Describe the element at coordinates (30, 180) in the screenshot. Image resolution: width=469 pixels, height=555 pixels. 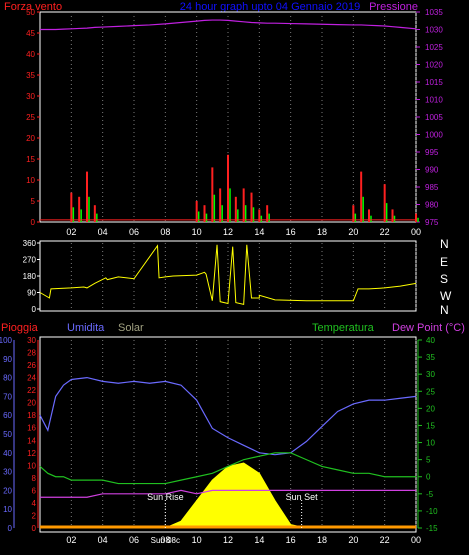
I see `y-tick-label: 10` at that location.